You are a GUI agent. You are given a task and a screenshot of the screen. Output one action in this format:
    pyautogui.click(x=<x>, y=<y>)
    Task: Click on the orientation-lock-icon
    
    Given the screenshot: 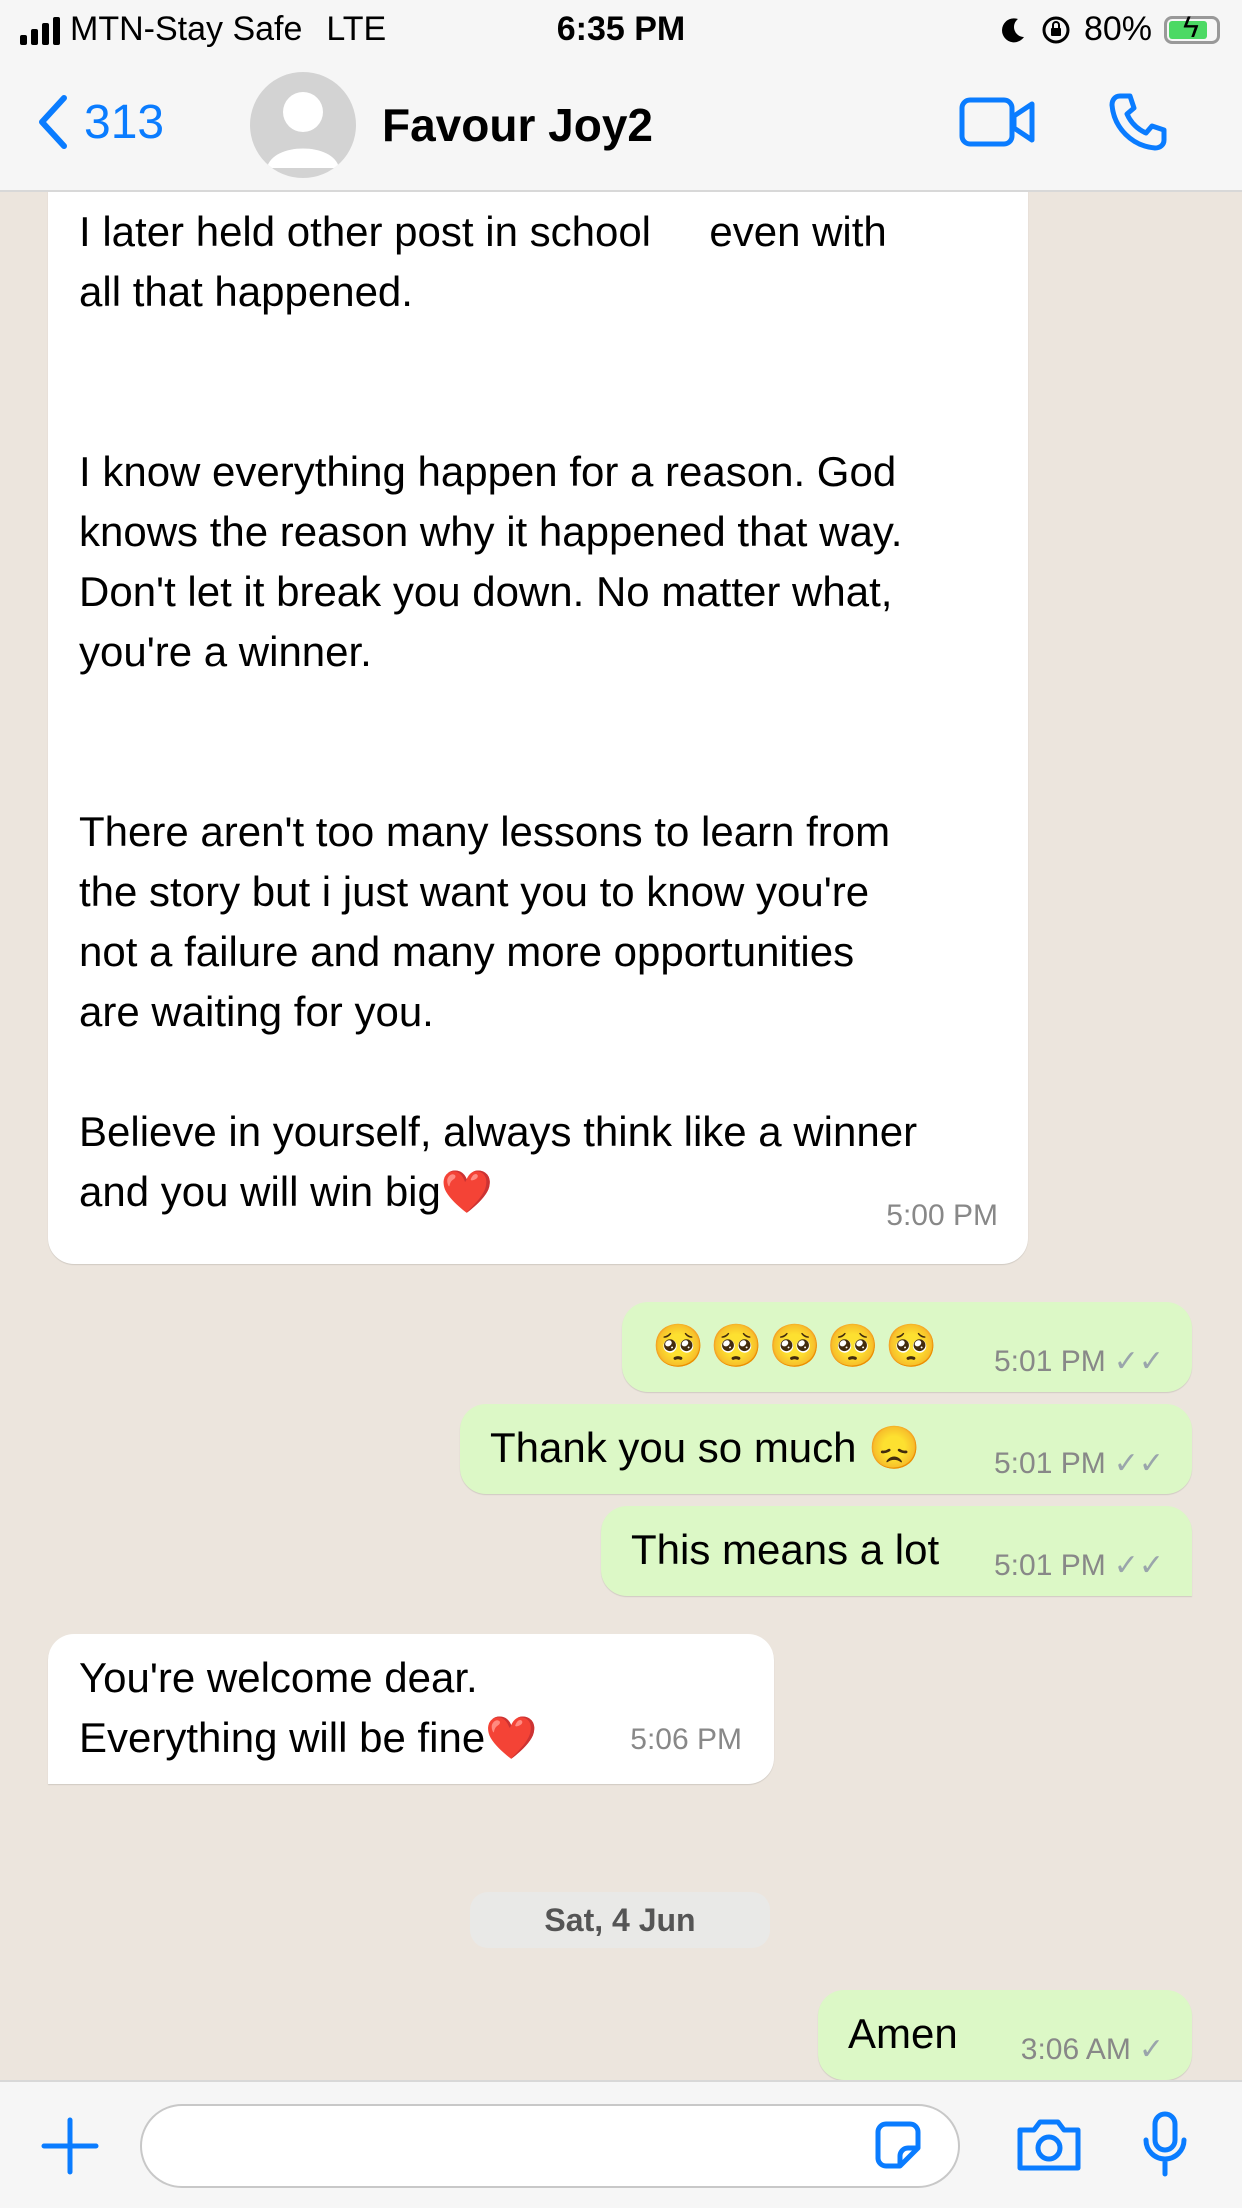 What is the action you would take?
    pyautogui.click(x=1056, y=29)
    